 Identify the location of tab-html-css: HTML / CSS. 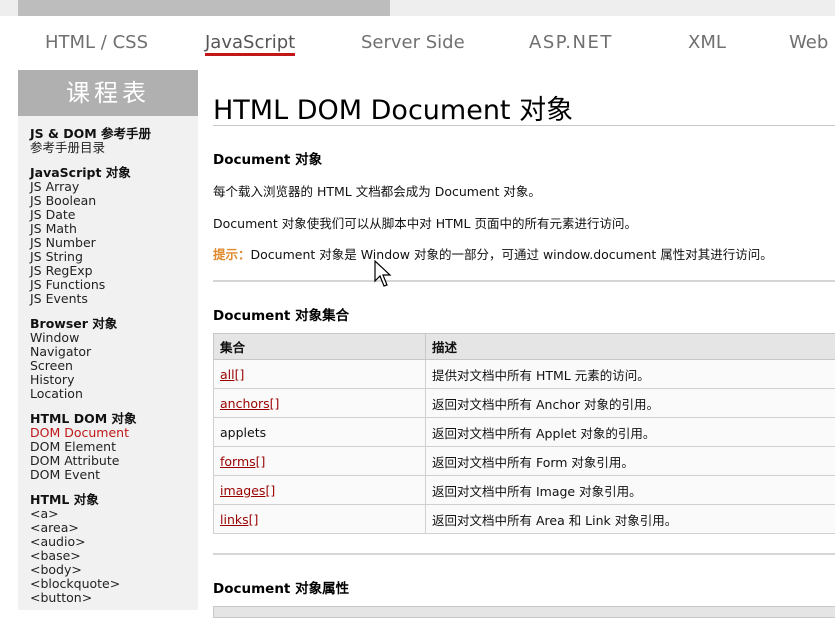
(96, 42).